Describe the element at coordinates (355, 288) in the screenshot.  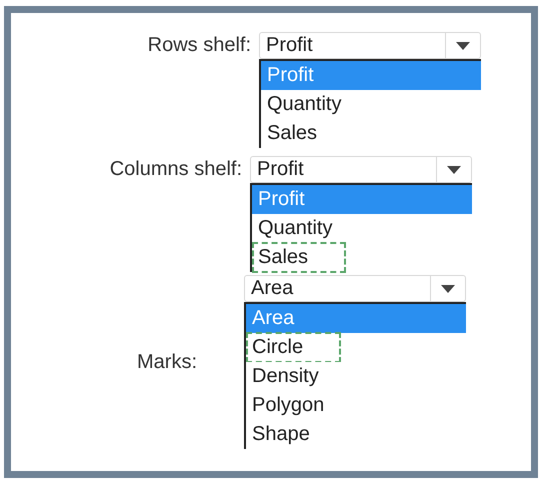
I see `dropdown-select: Area` at that location.